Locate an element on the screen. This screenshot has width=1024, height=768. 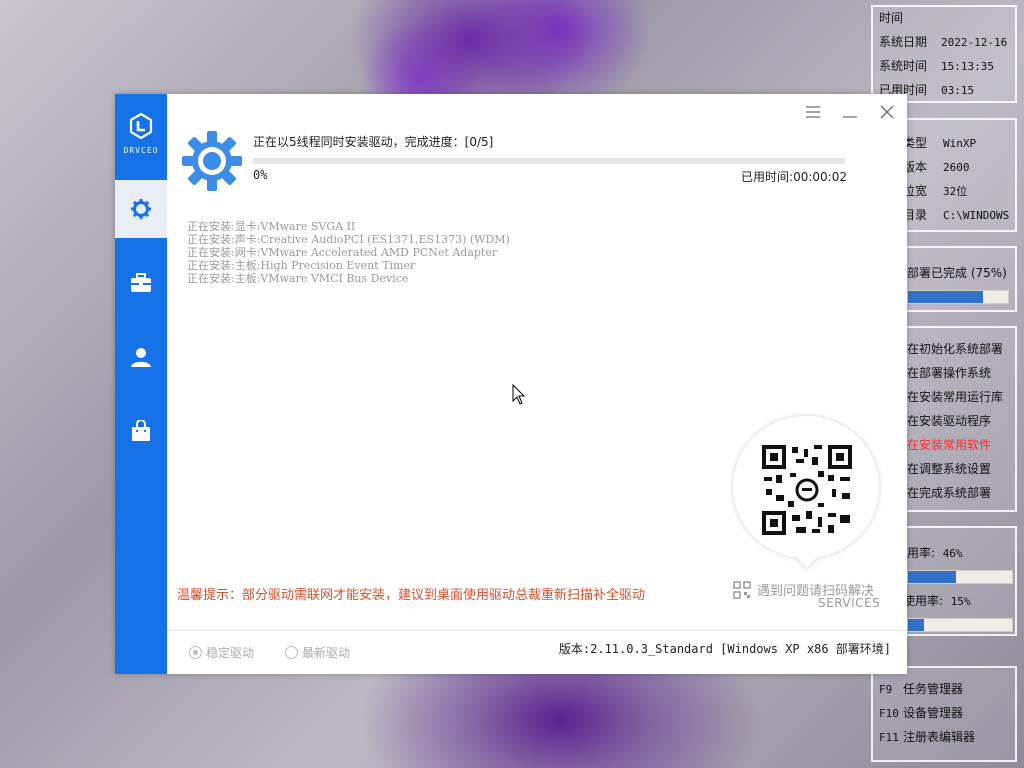
os-type-row: 类型 WinXP is located at coordinates (940, 143).